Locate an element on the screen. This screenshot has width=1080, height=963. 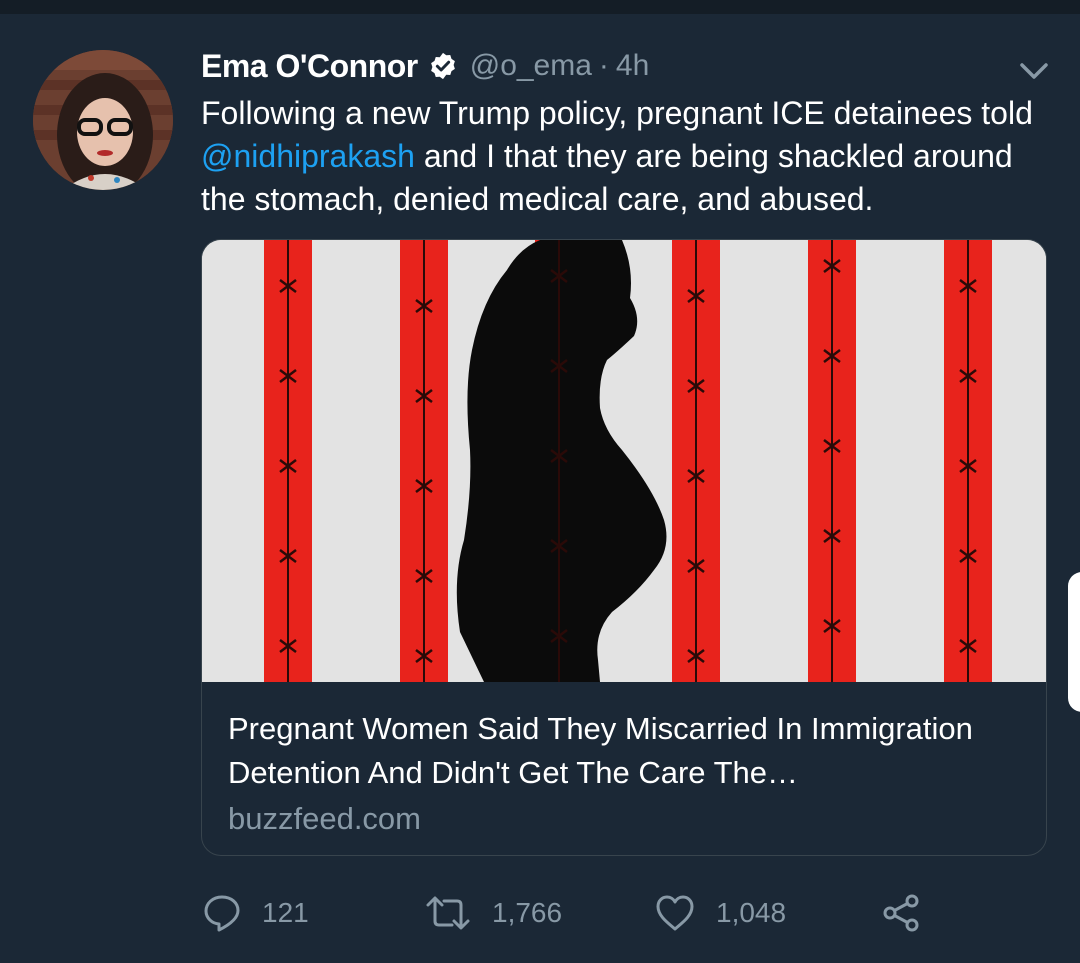
share-icon is located at coordinates (901, 913).